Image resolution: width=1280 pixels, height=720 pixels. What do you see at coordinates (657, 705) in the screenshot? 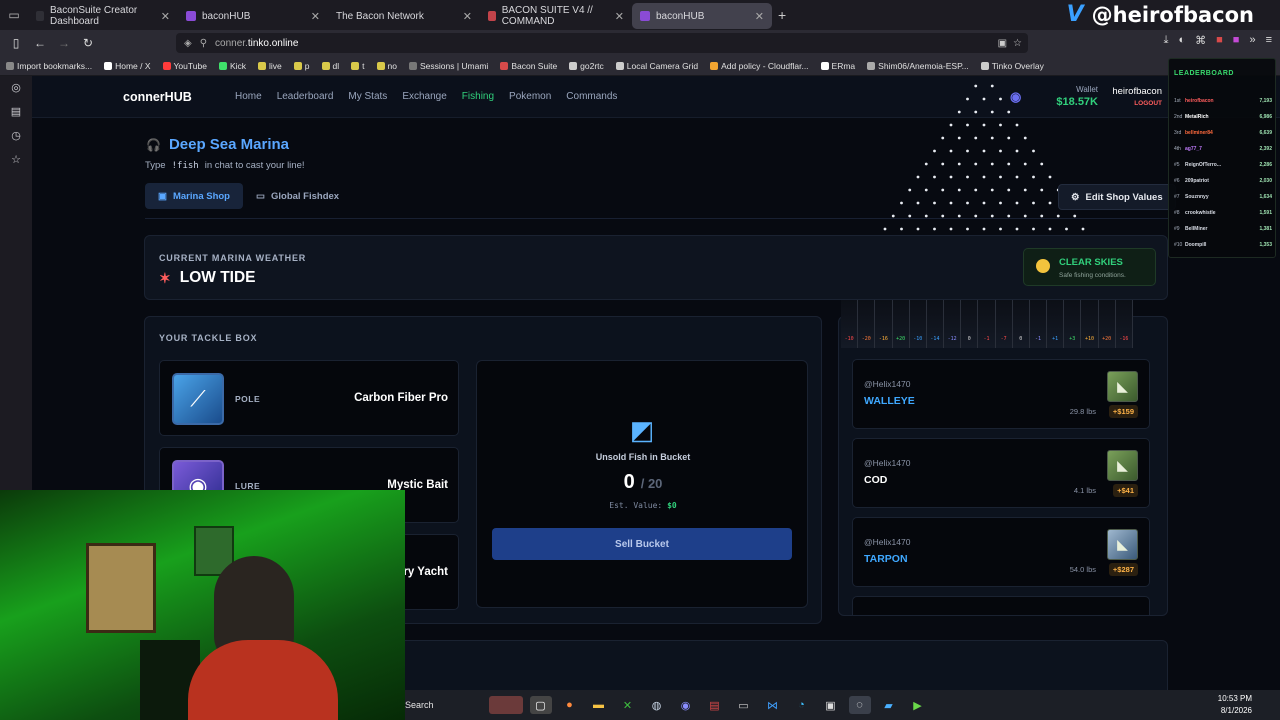
I see `steam-icon: ◍` at bounding box center [657, 705].